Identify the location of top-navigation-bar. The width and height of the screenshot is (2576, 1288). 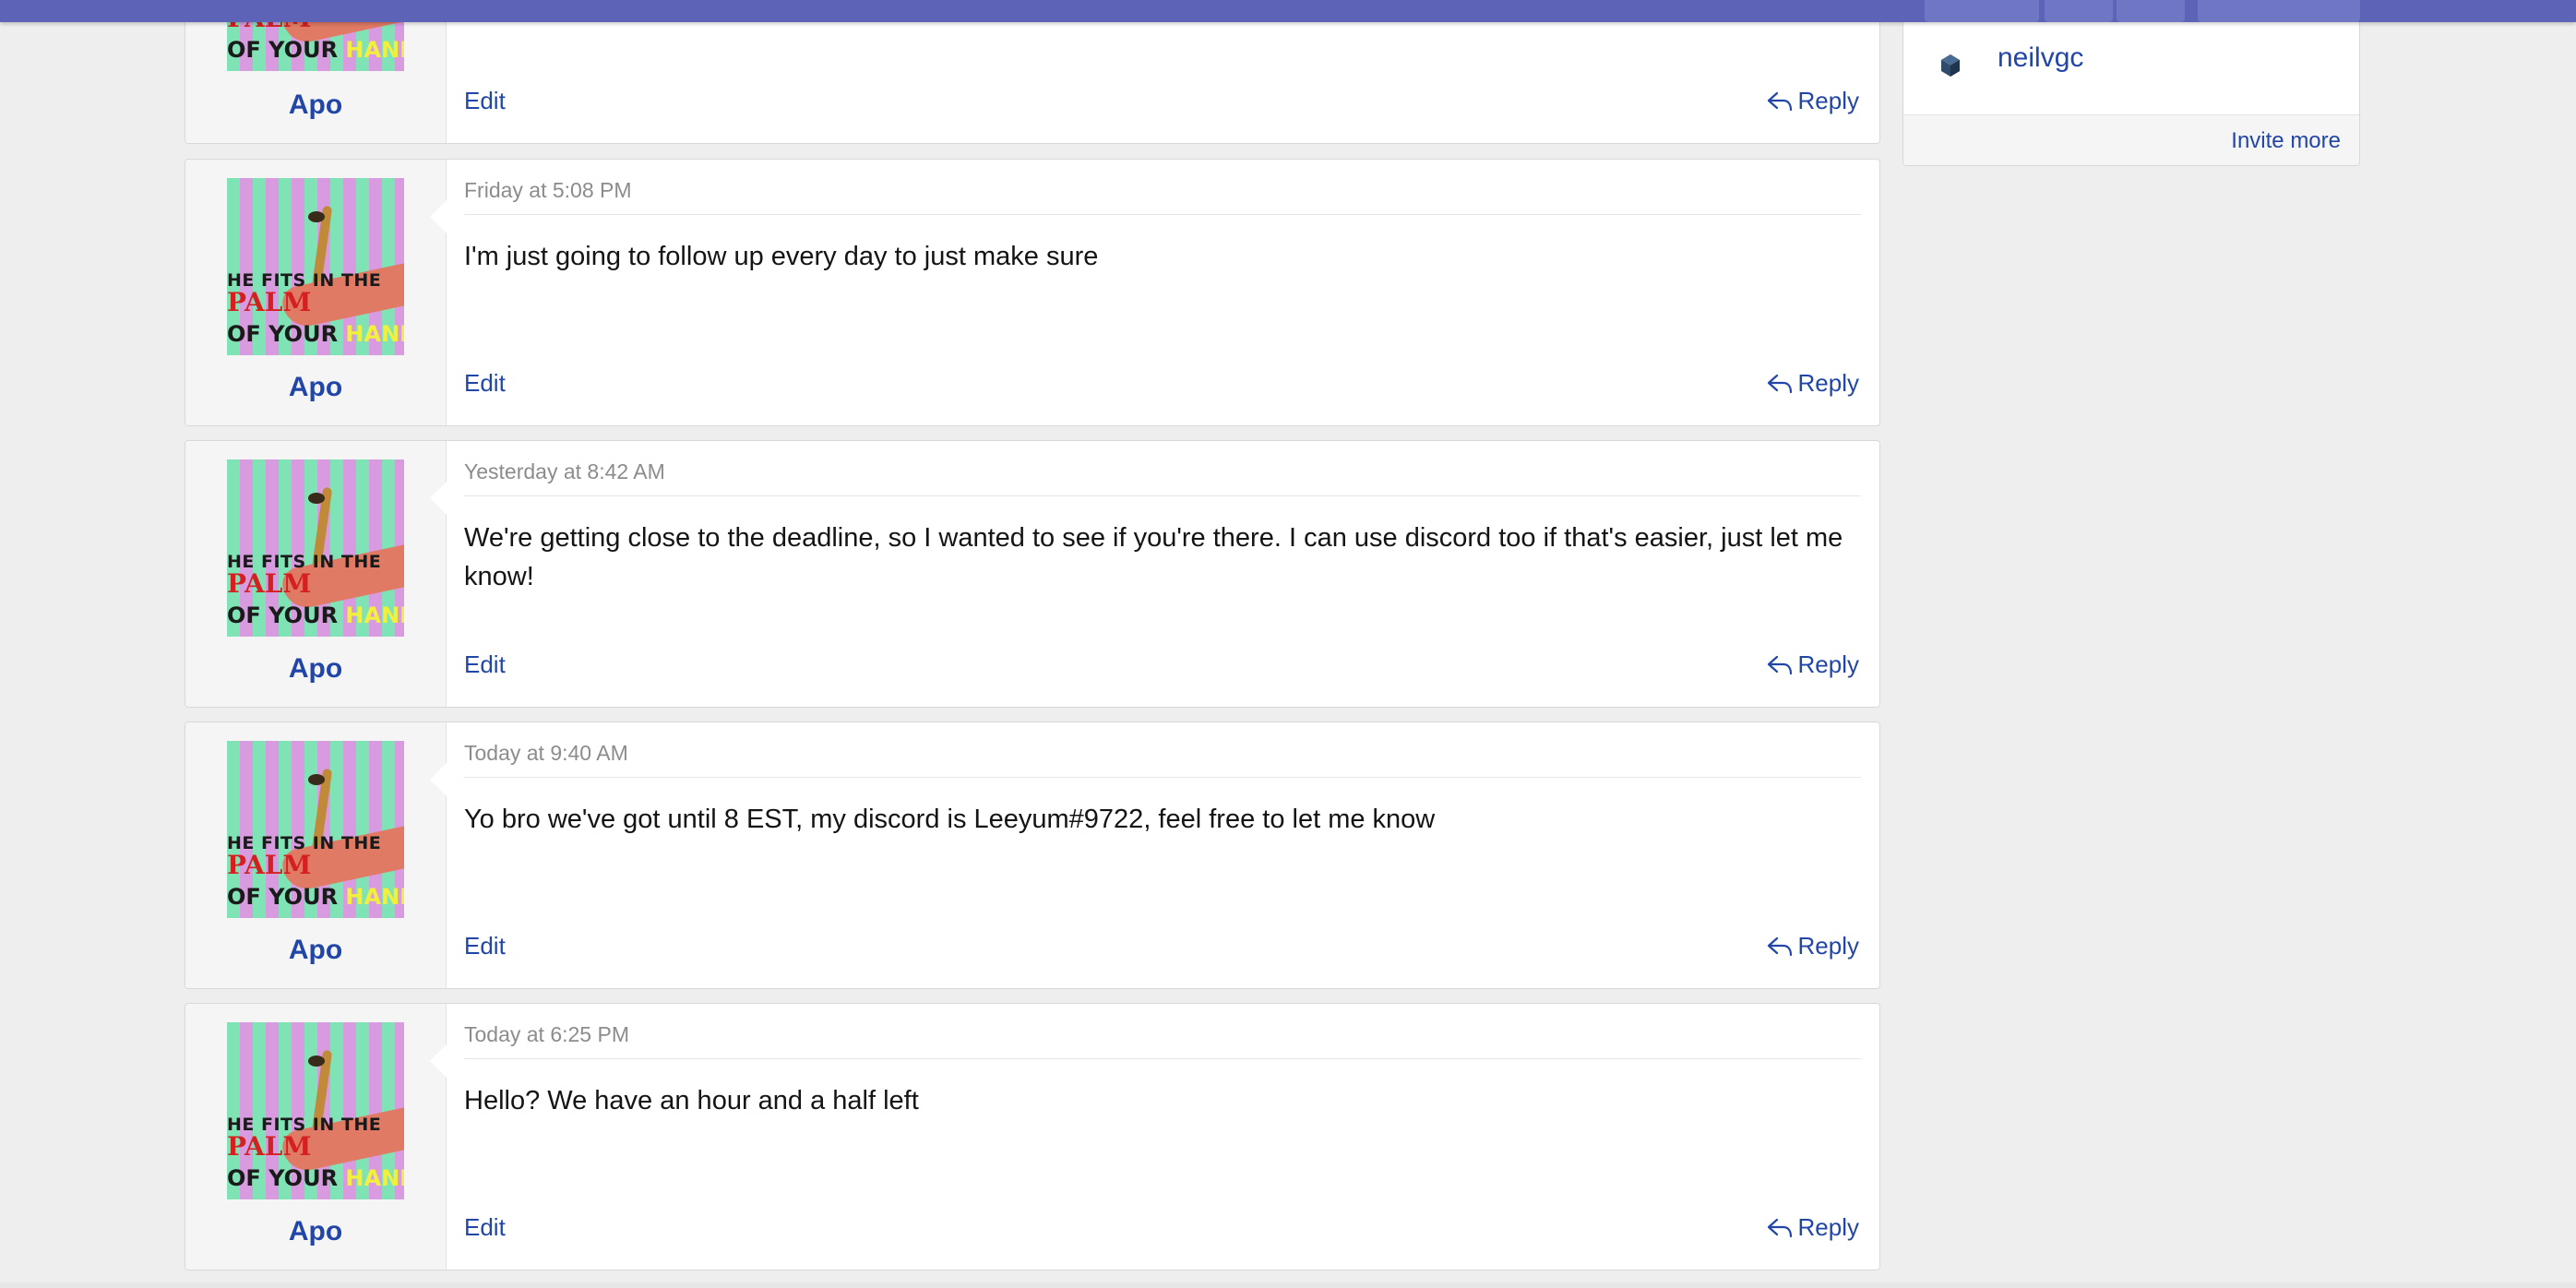
(1288, 11).